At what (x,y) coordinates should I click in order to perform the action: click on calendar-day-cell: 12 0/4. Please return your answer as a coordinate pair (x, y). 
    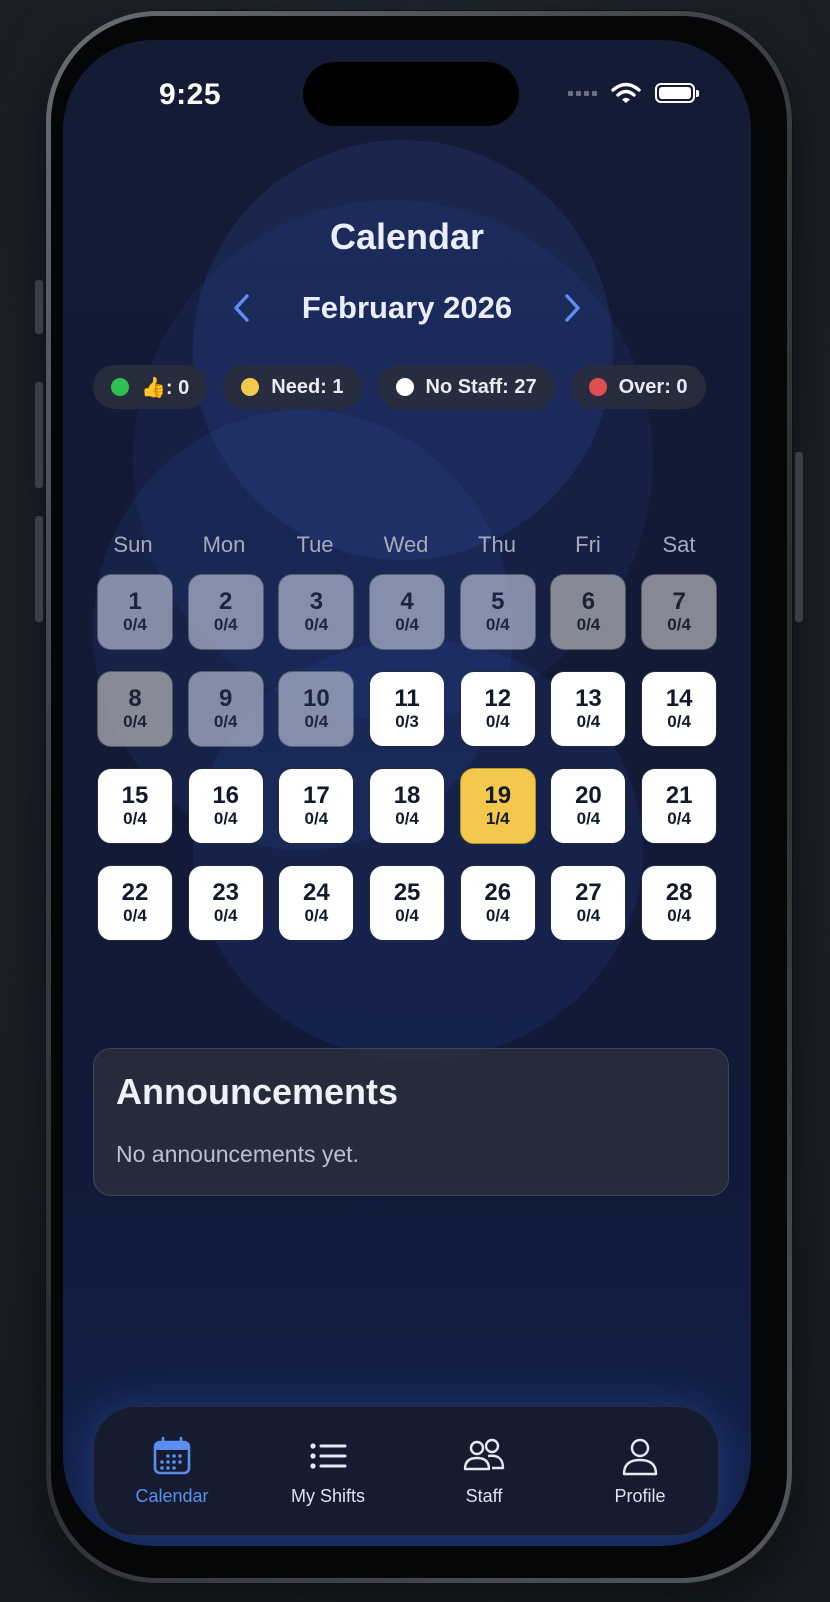
    Looking at the image, I should click on (497, 709).